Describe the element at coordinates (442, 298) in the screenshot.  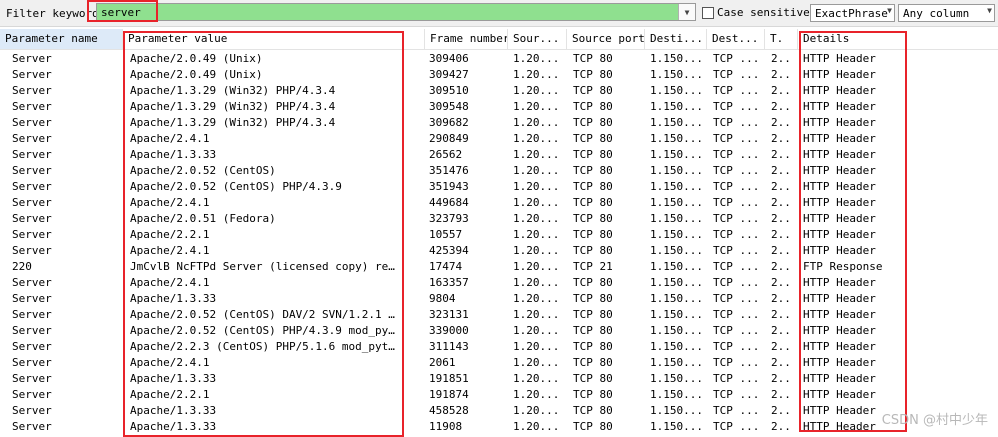
I see `cell-frame: 9804` at that location.